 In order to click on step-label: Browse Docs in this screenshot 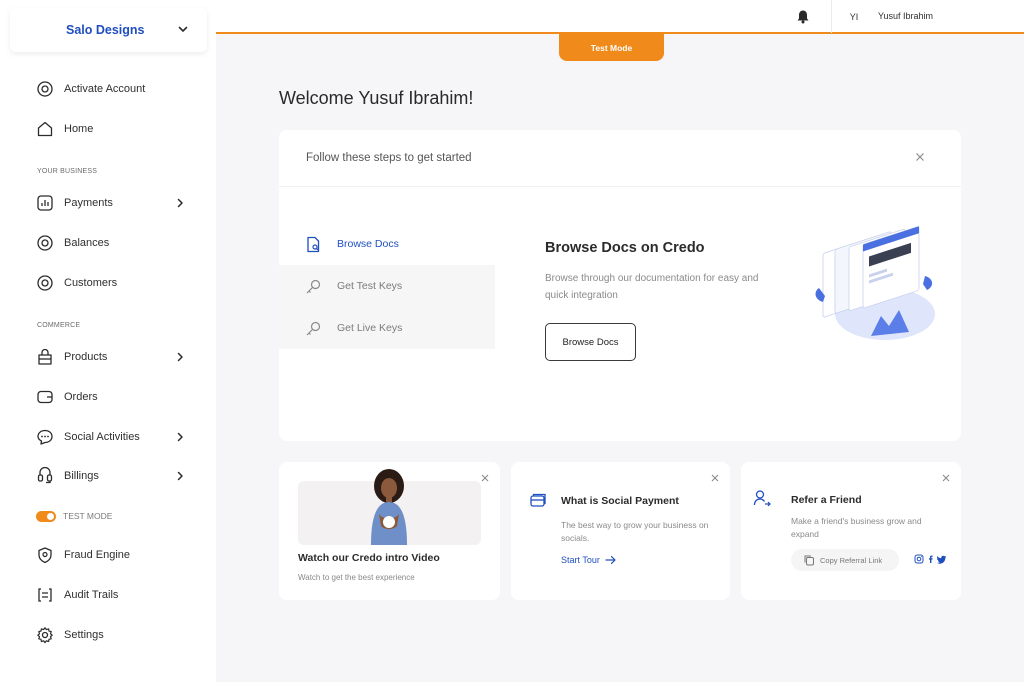, I will do `click(368, 244)`.